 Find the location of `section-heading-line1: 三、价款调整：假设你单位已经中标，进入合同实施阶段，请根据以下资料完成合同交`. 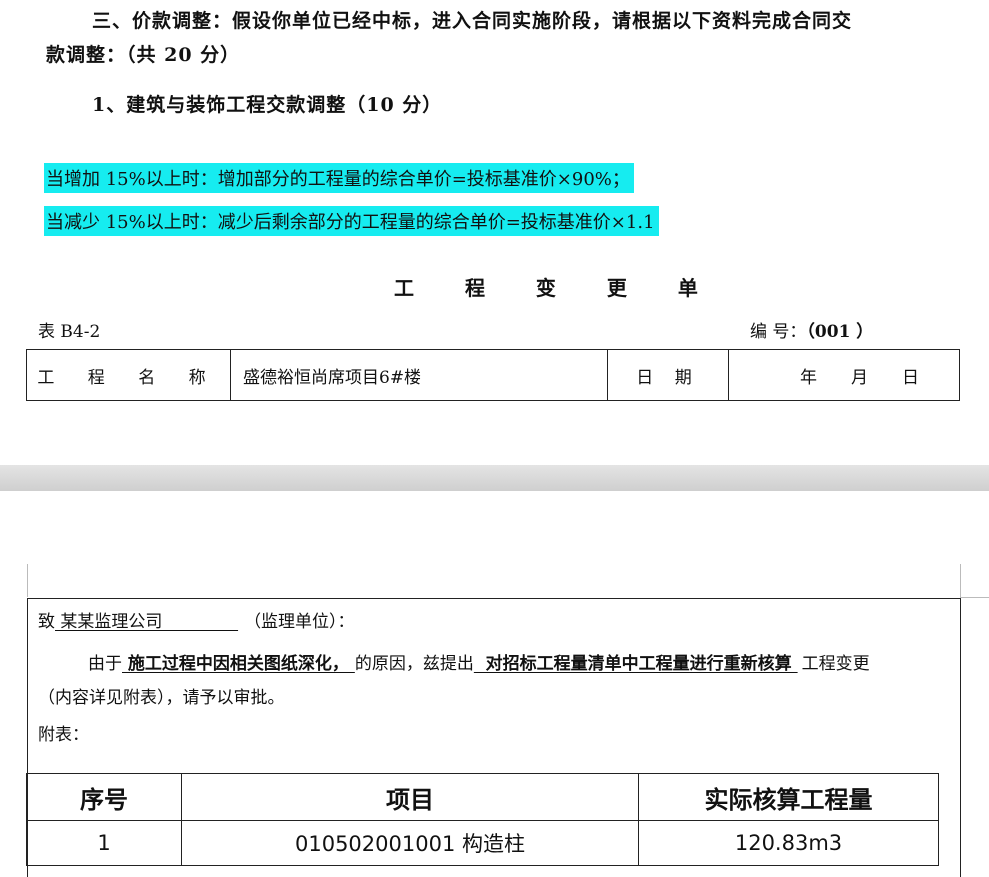

section-heading-line1: 三、价款调整：假设你单位已经中标，进入合同实施阶段，请根据以下资料完成合同交 is located at coordinates (472, 21).